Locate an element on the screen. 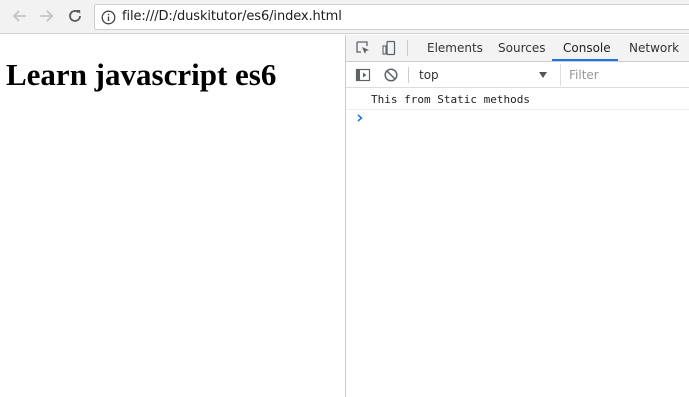  dropdown-arrow-icon is located at coordinates (543, 75).